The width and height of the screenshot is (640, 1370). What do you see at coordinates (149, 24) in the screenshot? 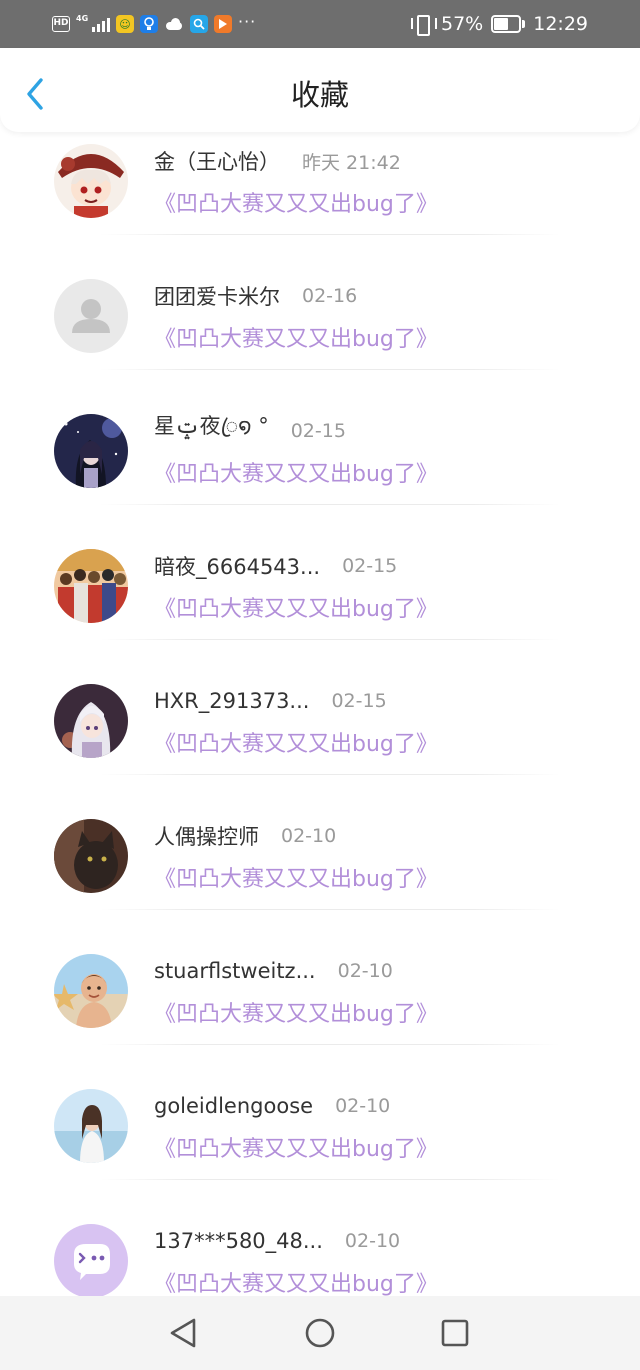
I see `lightbulb-icon` at bounding box center [149, 24].